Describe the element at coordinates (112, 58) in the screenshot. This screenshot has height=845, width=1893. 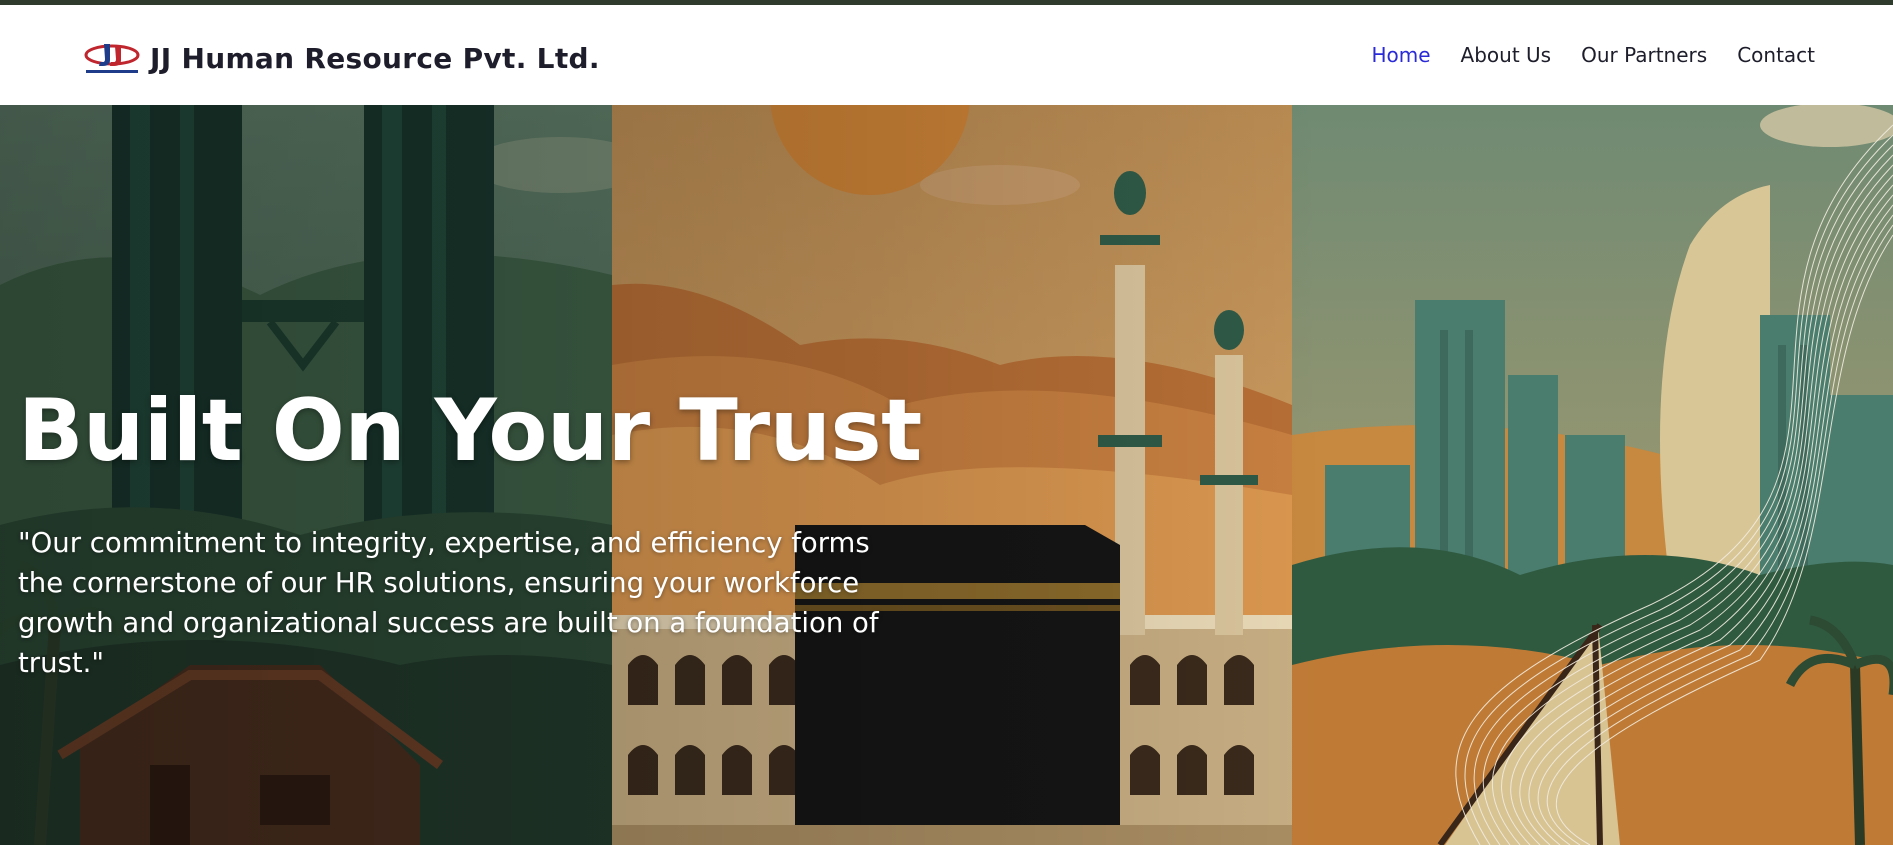
I see `jj-logo-icon` at that location.